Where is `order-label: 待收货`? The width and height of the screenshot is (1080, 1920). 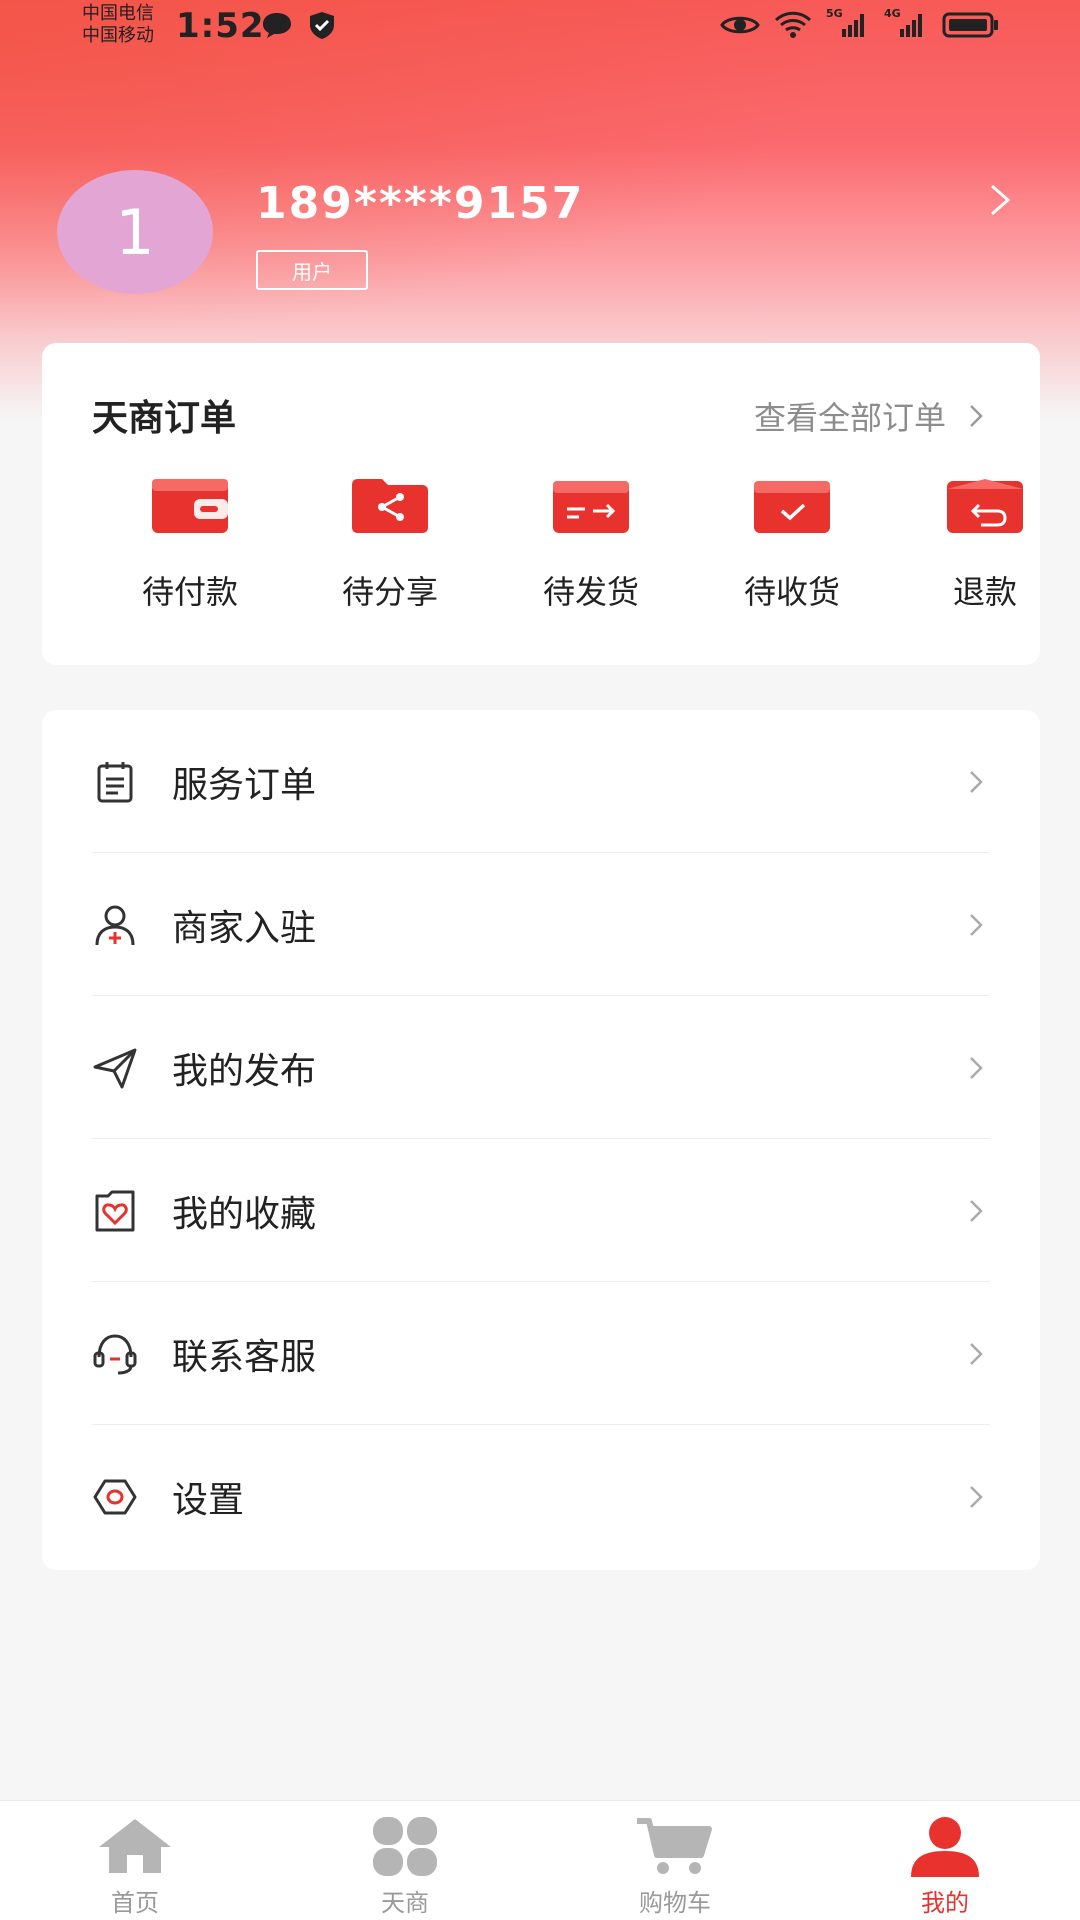 order-label: 待收货 is located at coordinates (791, 592).